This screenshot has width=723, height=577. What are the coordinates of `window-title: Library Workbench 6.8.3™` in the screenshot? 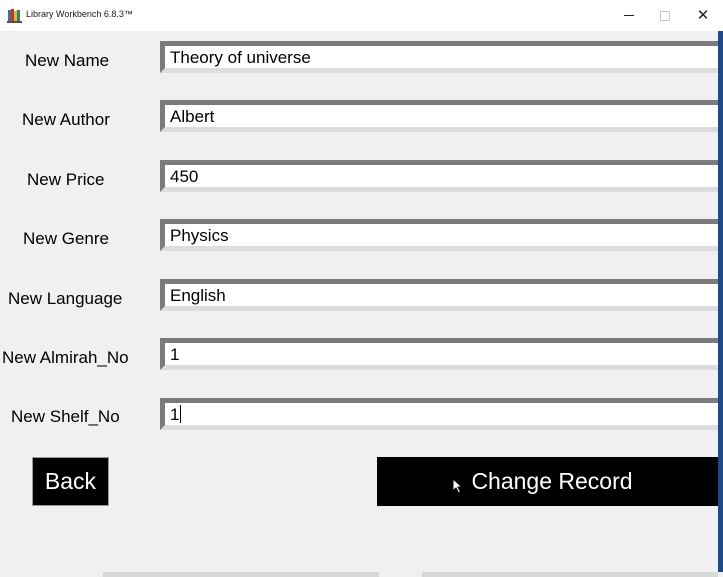 It's located at (79, 14).